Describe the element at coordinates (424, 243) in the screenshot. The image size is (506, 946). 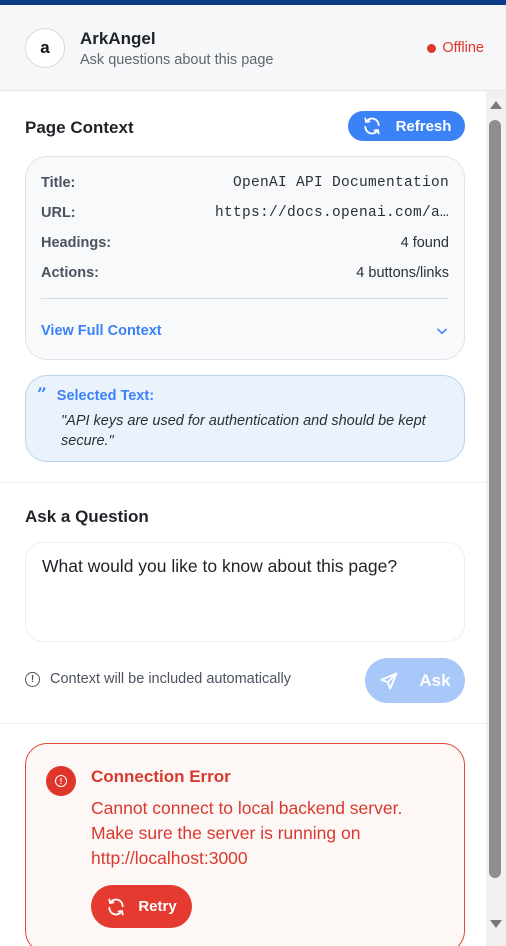
I see `context-value: 4 found` at that location.